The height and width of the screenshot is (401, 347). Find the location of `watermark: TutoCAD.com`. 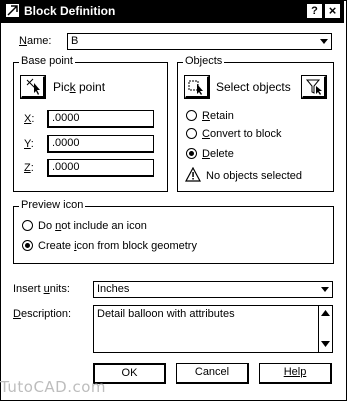

watermark: TutoCAD.com is located at coordinates (53, 387).